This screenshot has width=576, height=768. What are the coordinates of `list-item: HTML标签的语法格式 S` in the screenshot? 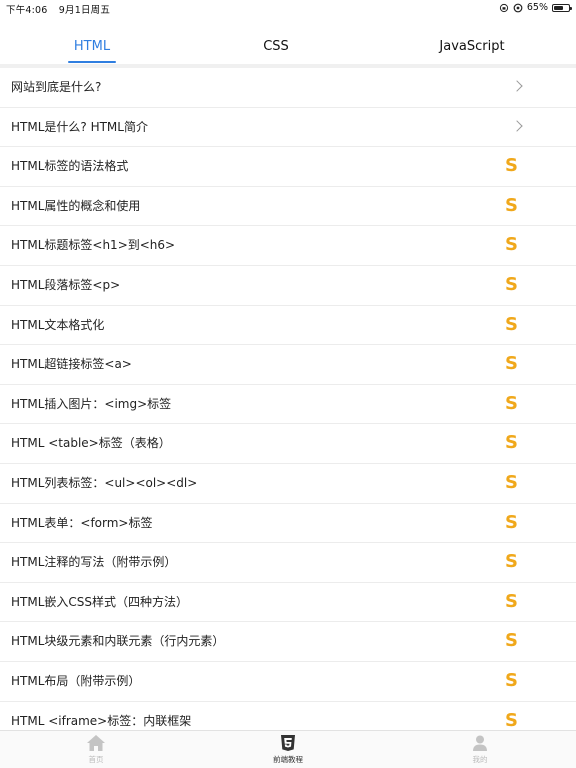 It's located at (288, 167).